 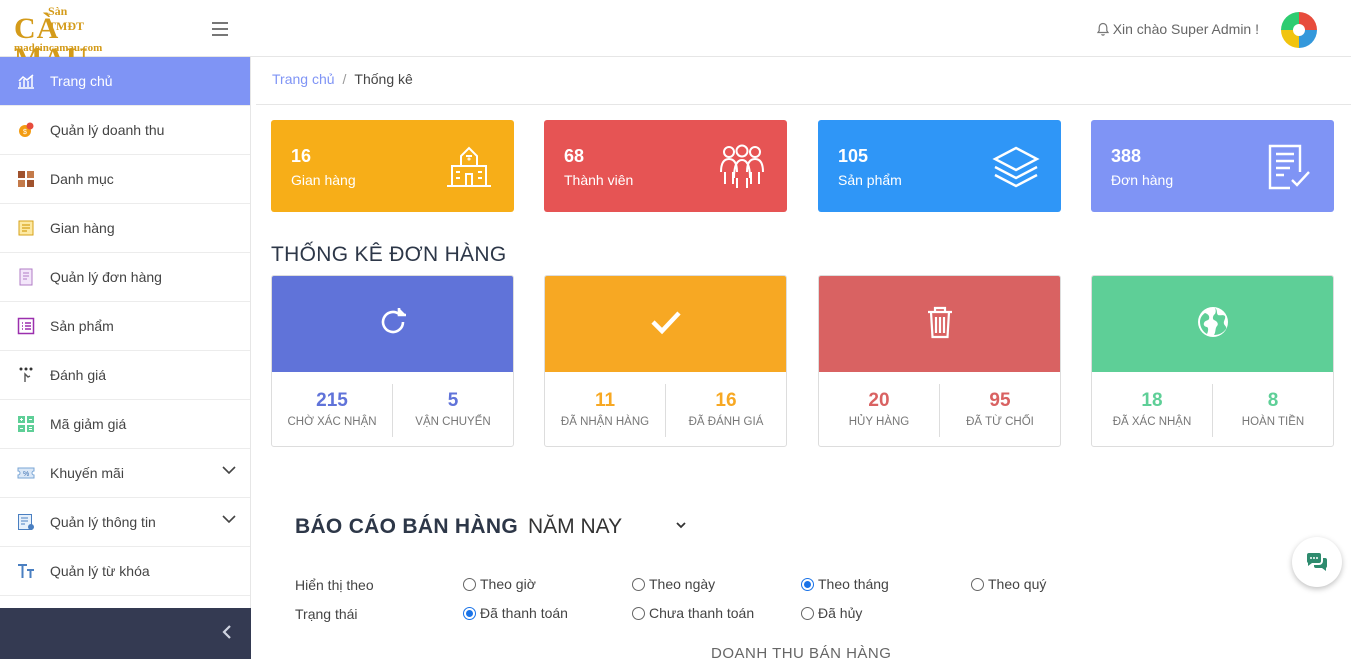 What do you see at coordinates (326, 614) in the screenshot?
I see `status-filter-label: Trạng thái` at bounding box center [326, 614].